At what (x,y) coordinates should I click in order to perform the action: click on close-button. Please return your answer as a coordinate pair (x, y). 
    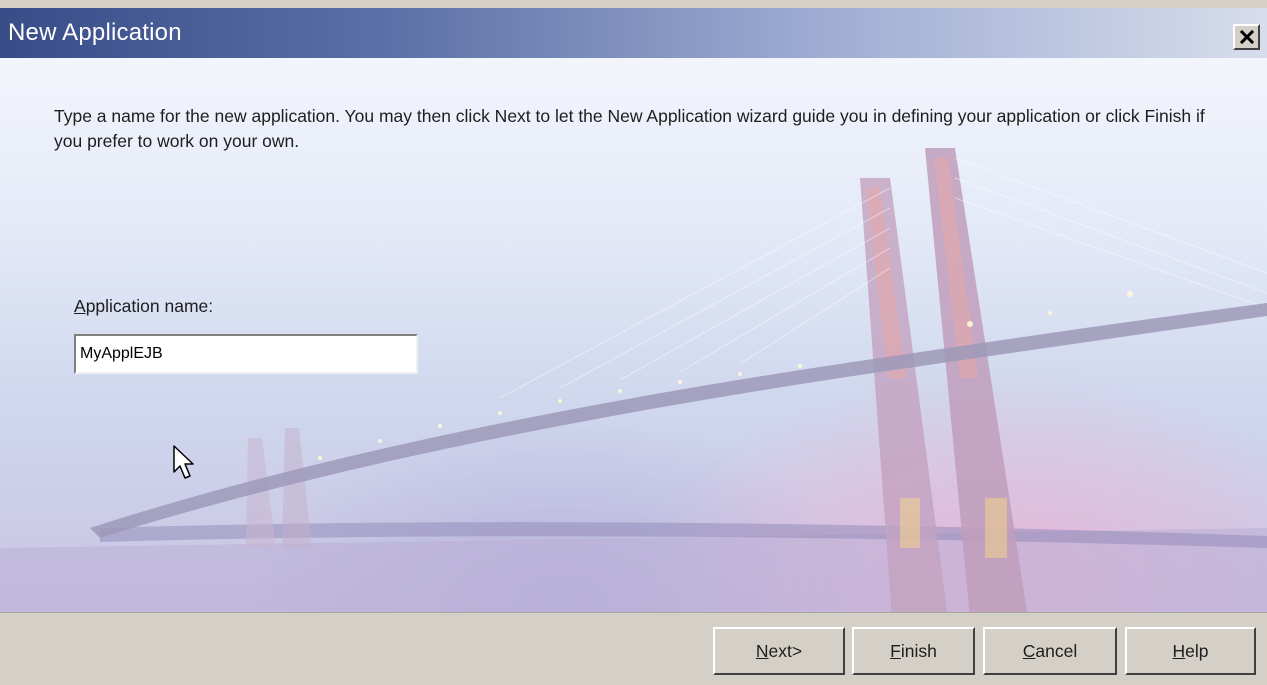
    Looking at the image, I should click on (1246, 37).